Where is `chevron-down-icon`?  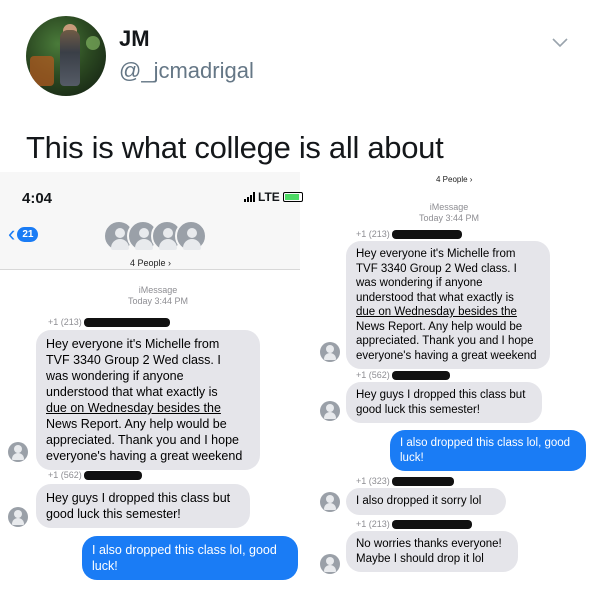 chevron-down-icon is located at coordinates (560, 43).